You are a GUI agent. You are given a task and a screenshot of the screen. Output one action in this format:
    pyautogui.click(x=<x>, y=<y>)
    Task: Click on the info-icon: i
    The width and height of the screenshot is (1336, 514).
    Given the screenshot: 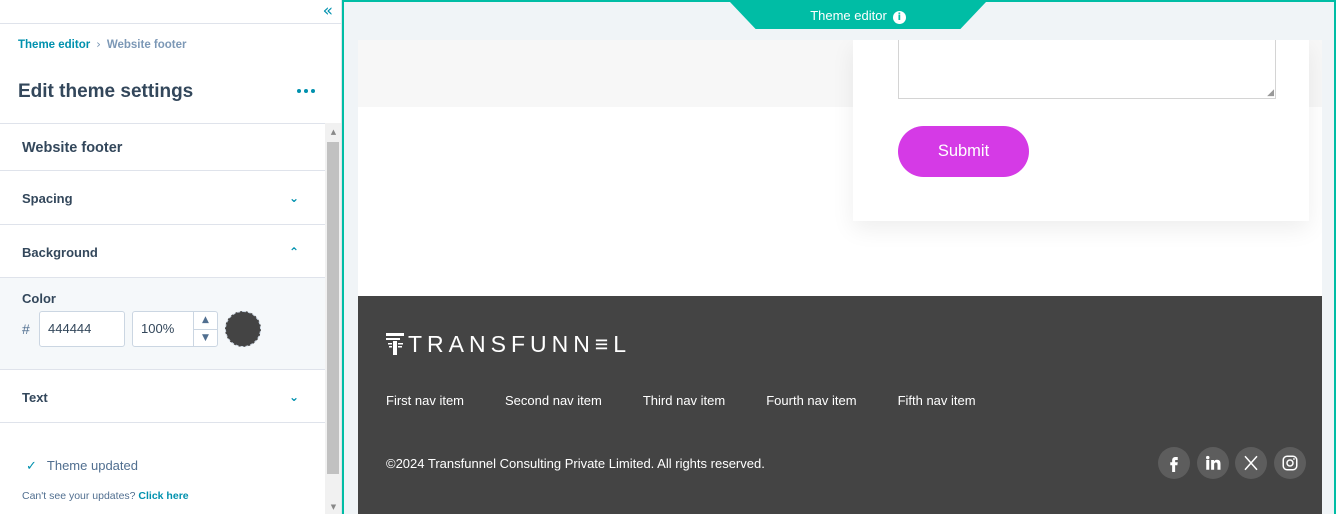 What is the action you would take?
    pyautogui.click(x=899, y=17)
    